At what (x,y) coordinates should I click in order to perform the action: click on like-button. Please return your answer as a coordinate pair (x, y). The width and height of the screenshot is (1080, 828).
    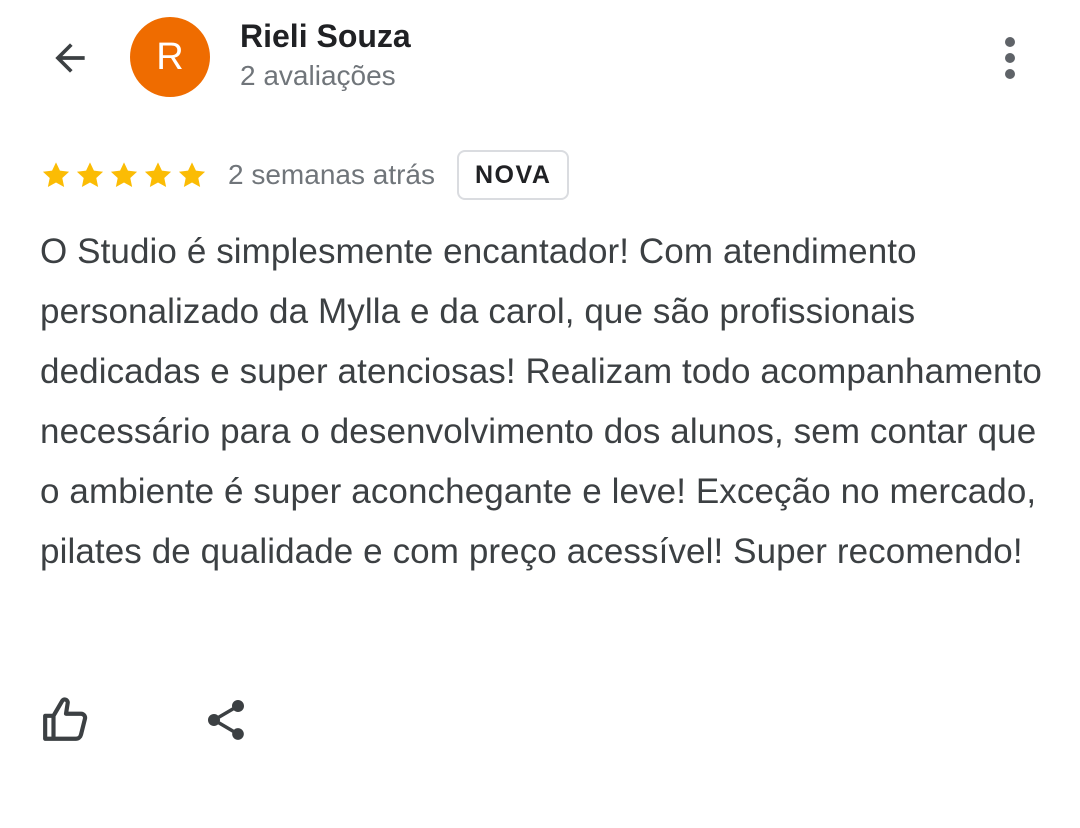
    Looking at the image, I should click on (66, 720).